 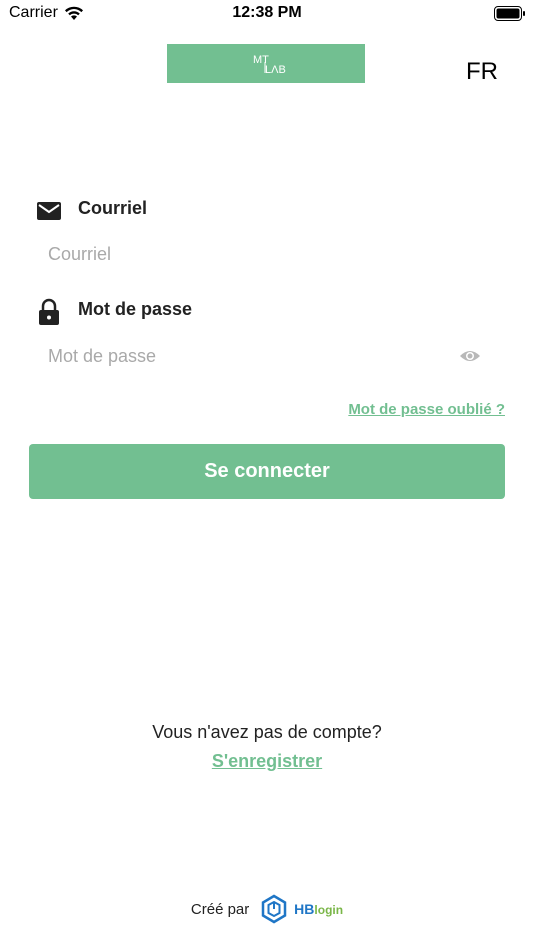 I want to click on hexagon-icon, so click(x=273, y=909).